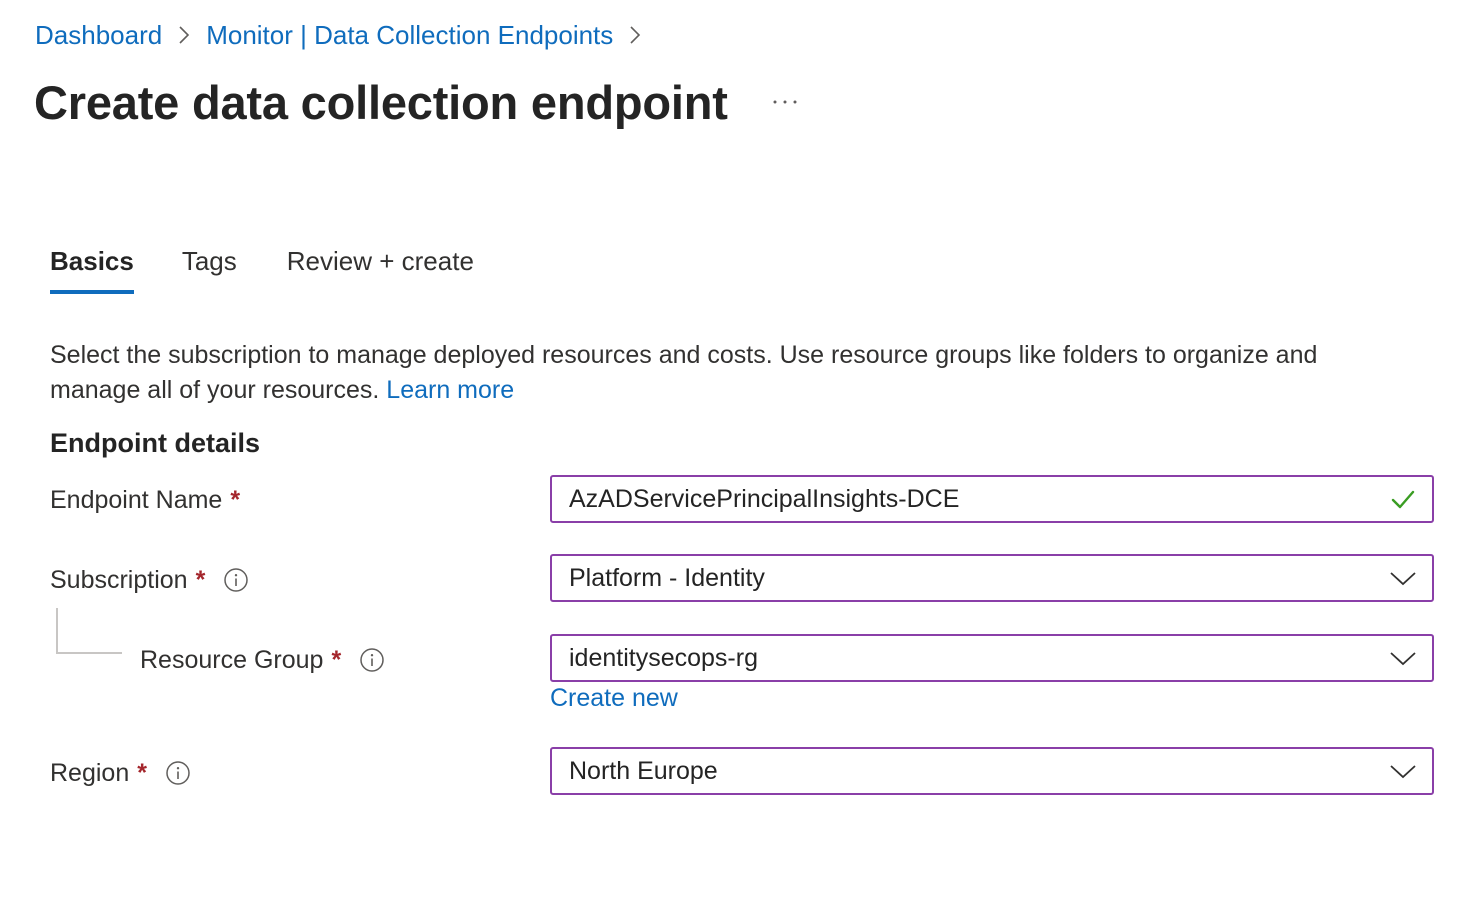 This screenshot has height=902, width=1484. I want to click on checkmark-icon, so click(1403, 499).